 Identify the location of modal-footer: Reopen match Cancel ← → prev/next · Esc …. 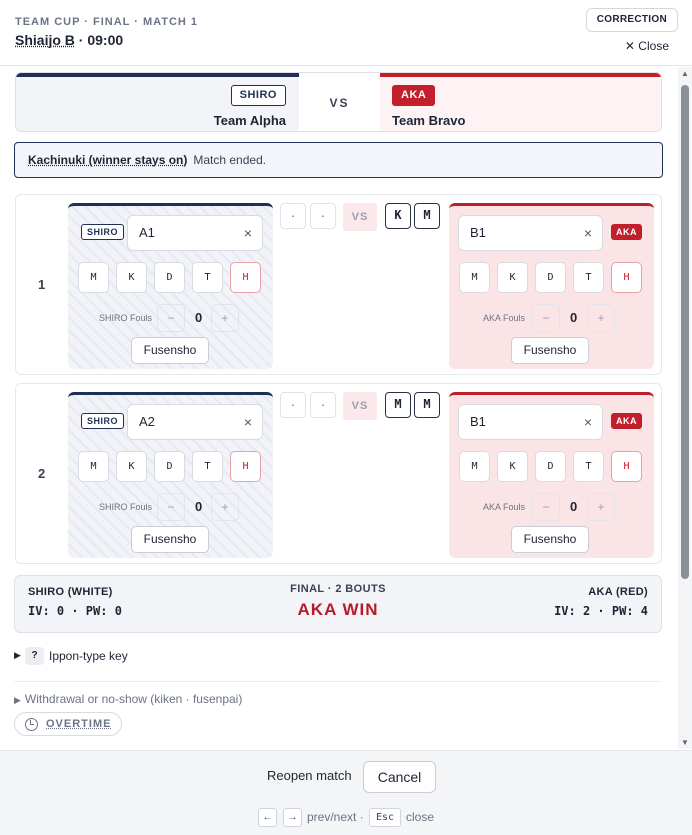
(346, 792).